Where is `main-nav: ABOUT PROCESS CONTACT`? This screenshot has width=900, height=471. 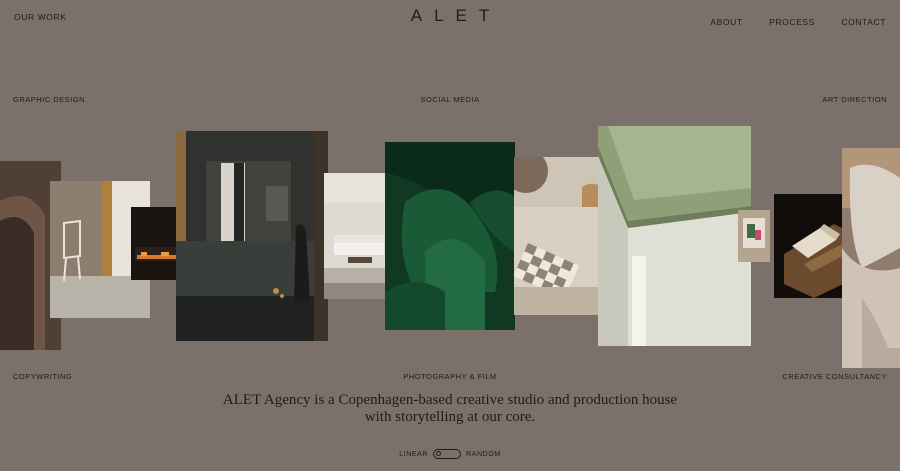 main-nav: ABOUT PROCESS CONTACT is located at coordinates (787, 21).